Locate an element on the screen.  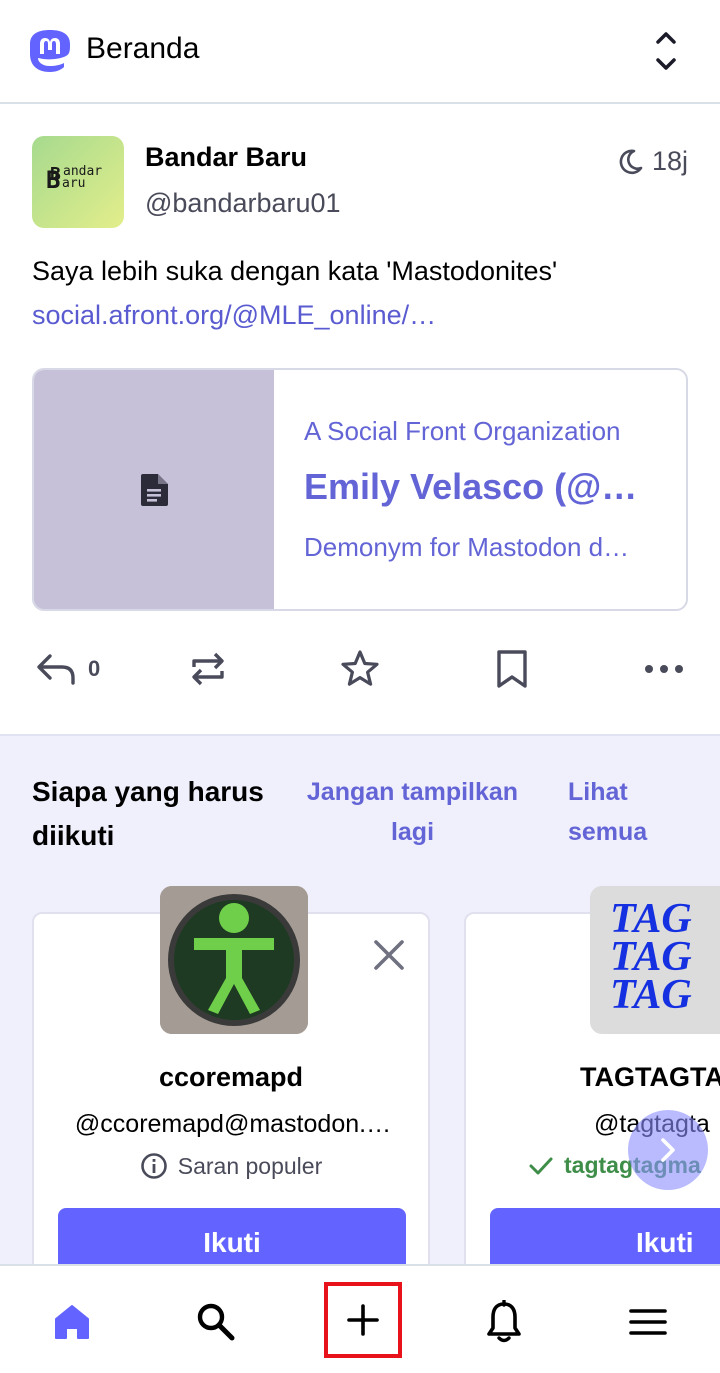
star-icon is located at coordinates (360, 668).